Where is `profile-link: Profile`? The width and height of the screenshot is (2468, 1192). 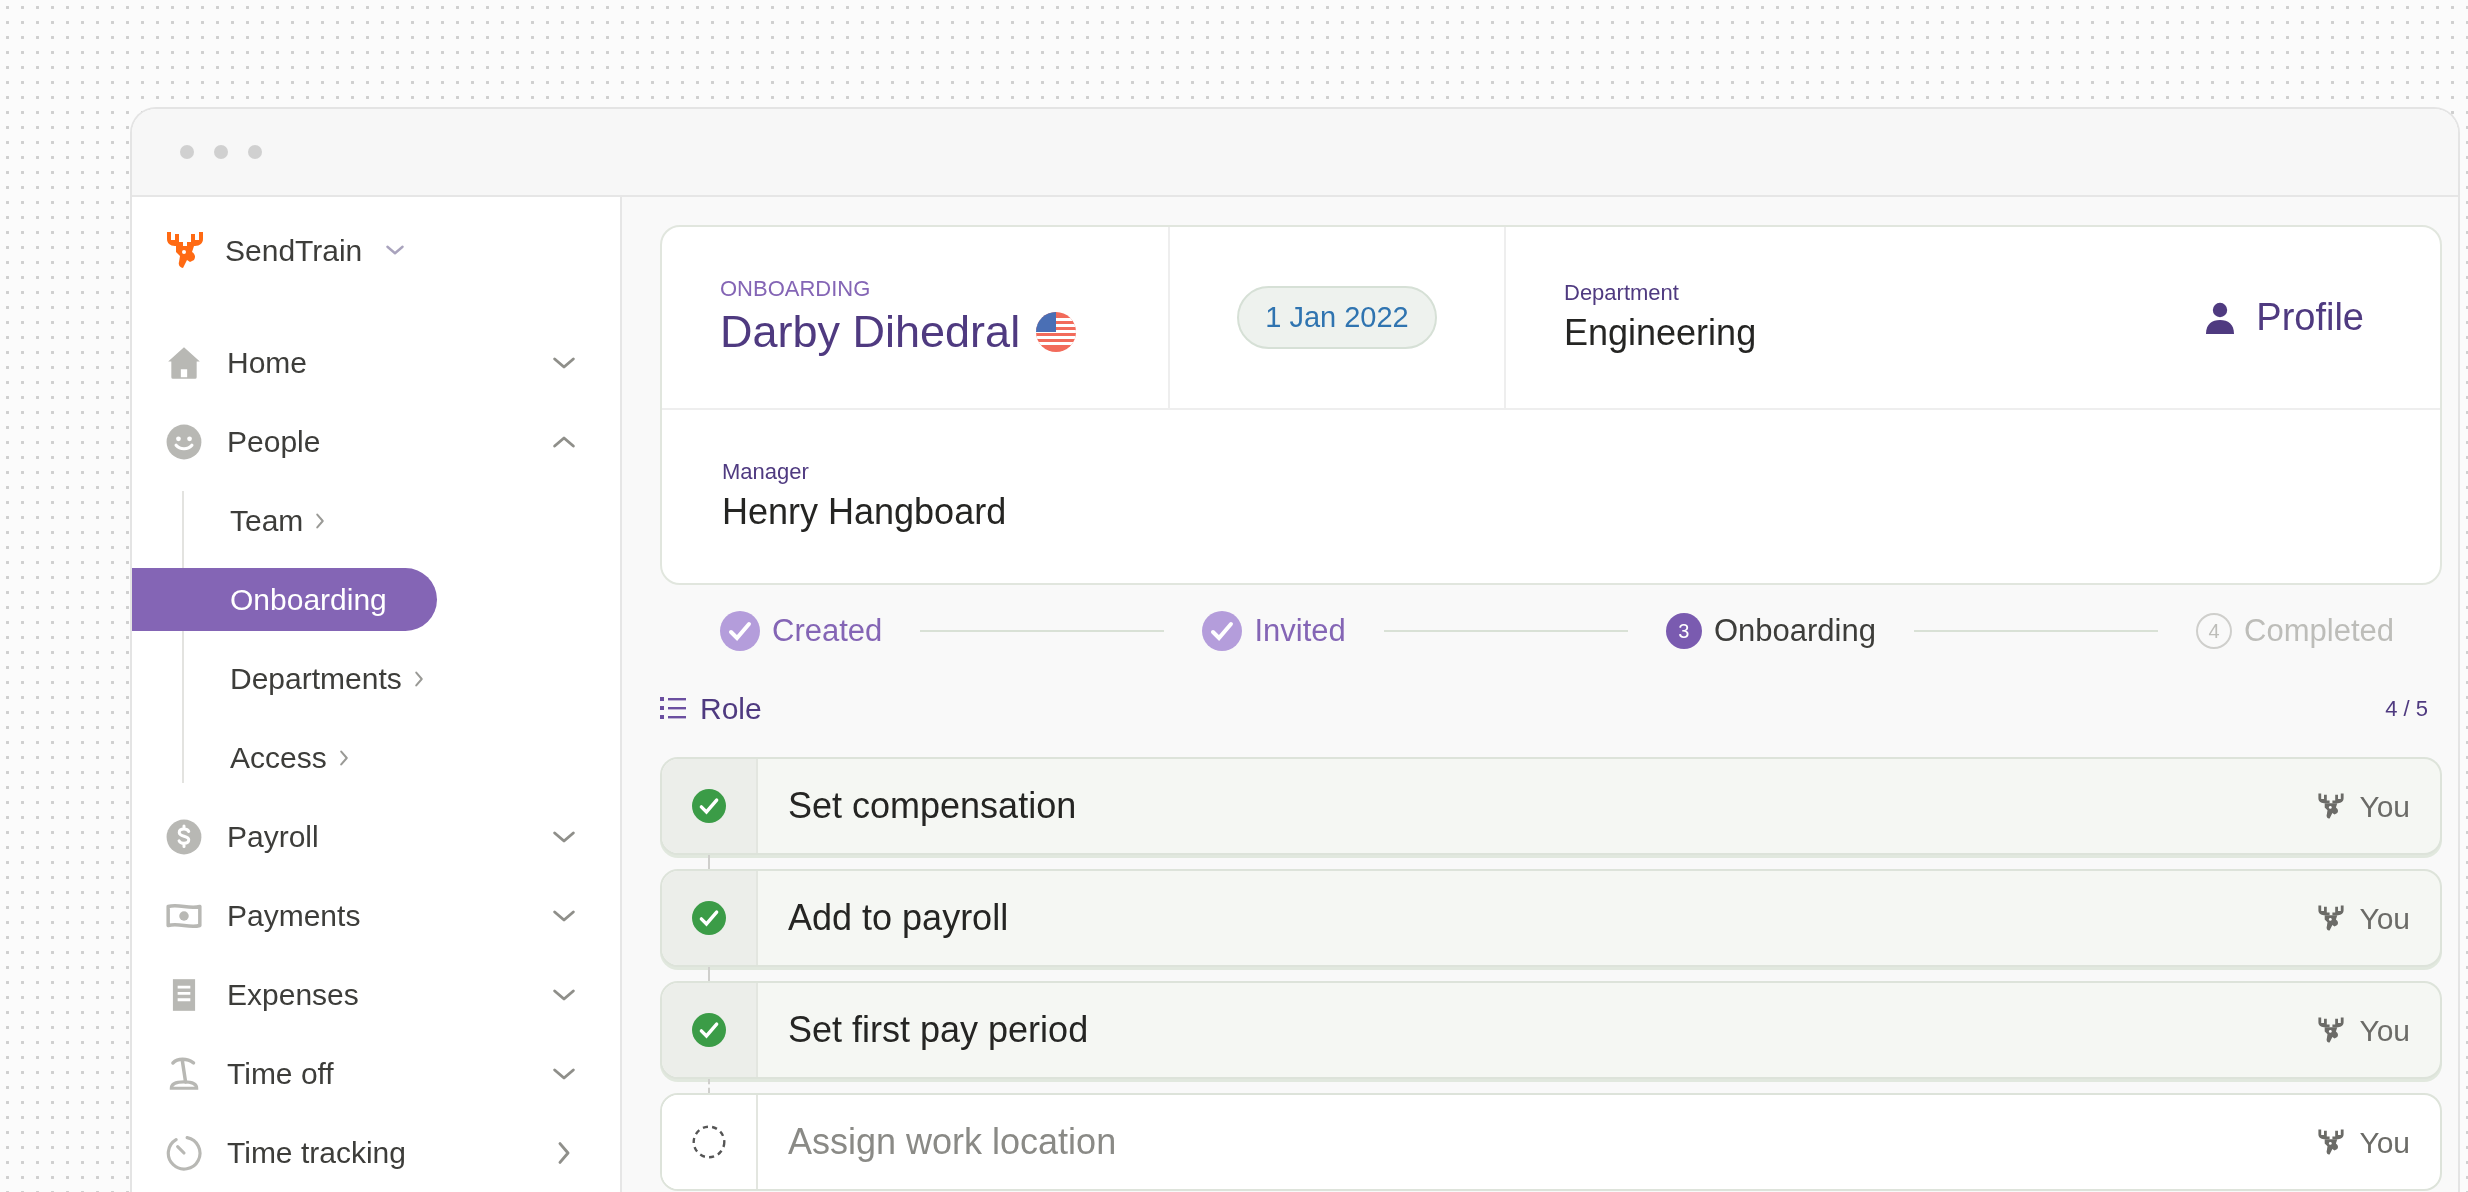 profile-link: Profile is located at coordinates (2285, 317).